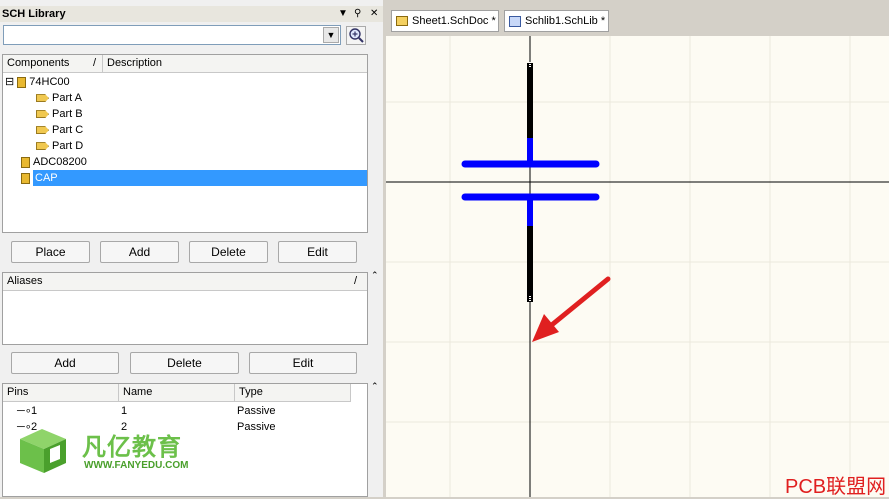  I want to click on tree-row-cap: CAP, so click(194, 178).